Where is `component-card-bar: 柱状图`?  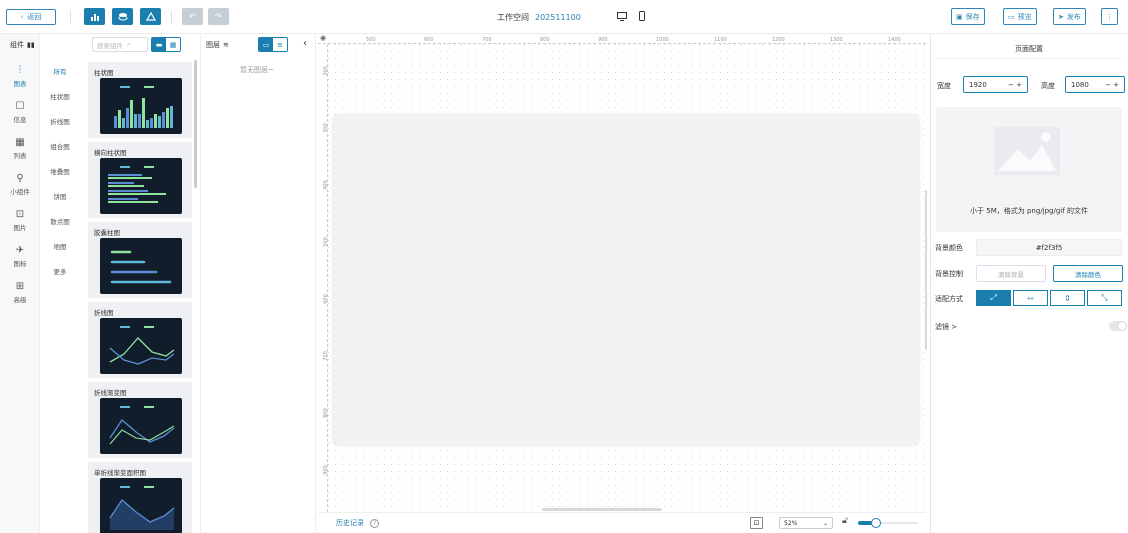
component-card-bar: 柱状图 is located at coordinates (140, 100).